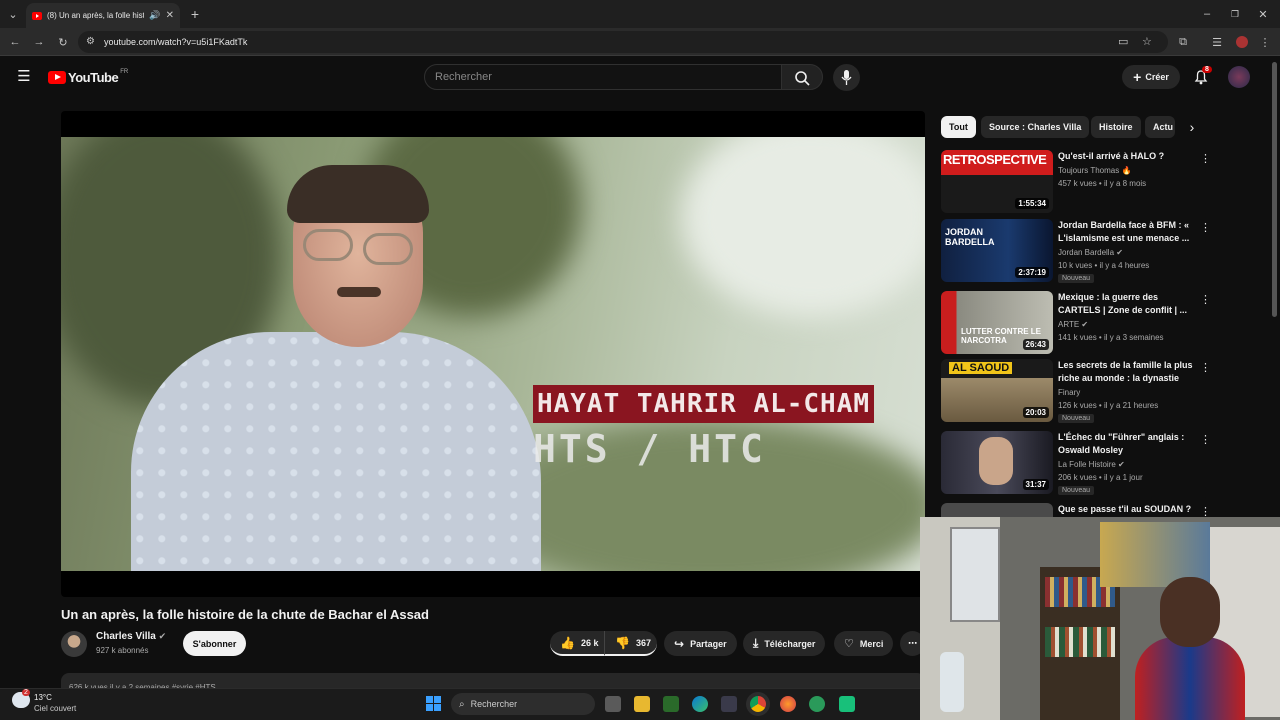 The image size is (1280, 720). Describe the element at coordinates (790, 643) in the screenshot. I see `download-label: Télécharger` at that location.